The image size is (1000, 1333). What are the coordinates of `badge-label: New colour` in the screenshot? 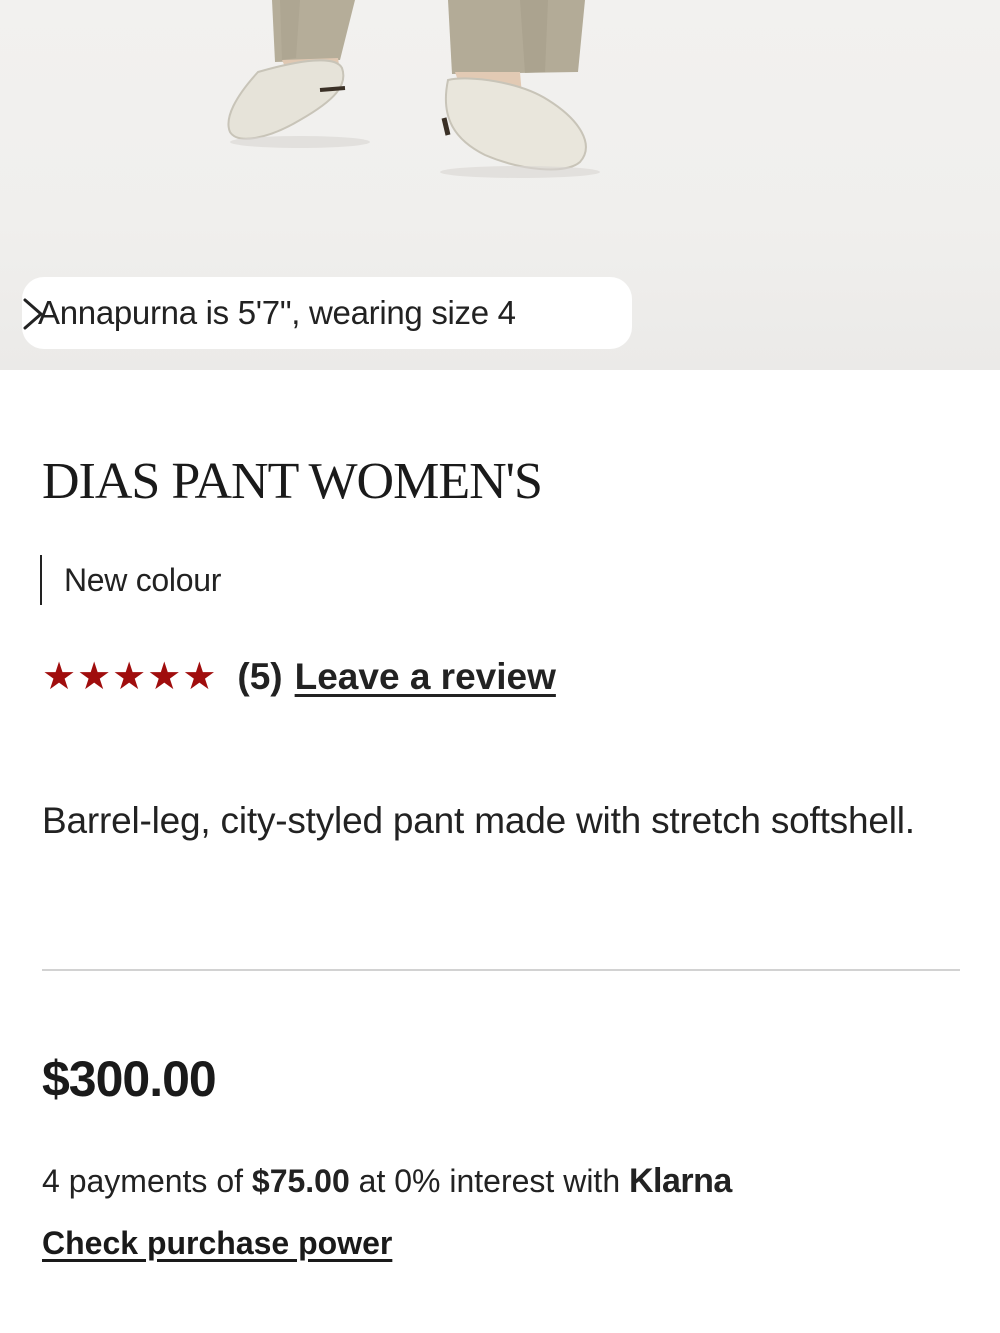 It's located at (143, 579).